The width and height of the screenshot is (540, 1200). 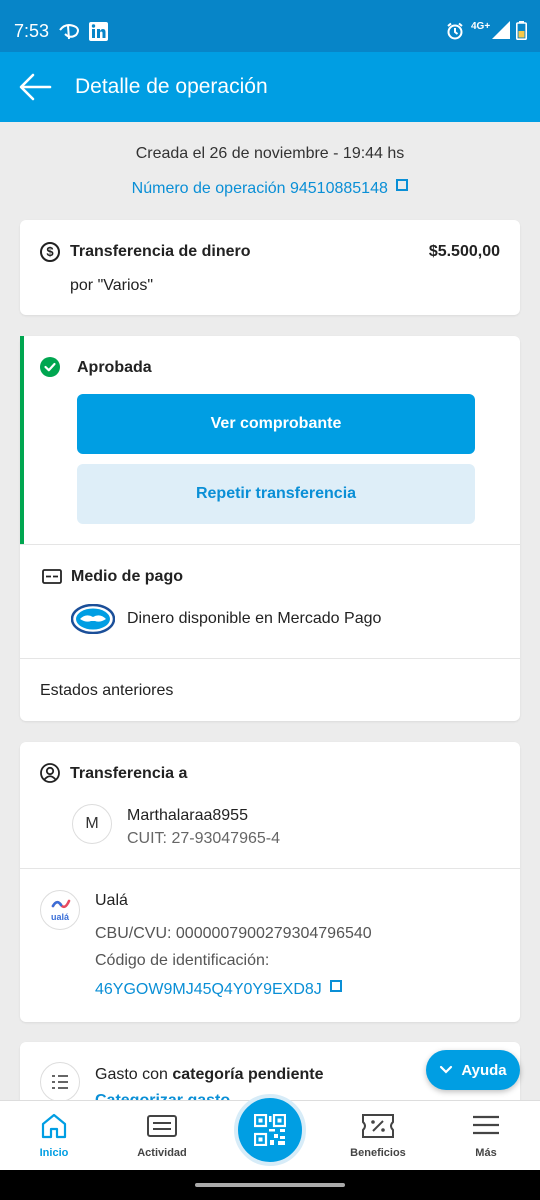 What do you see at coordinates (98, 31) in the screenshot?
I see `linkedin-icon` at bounding box center [98, 31].